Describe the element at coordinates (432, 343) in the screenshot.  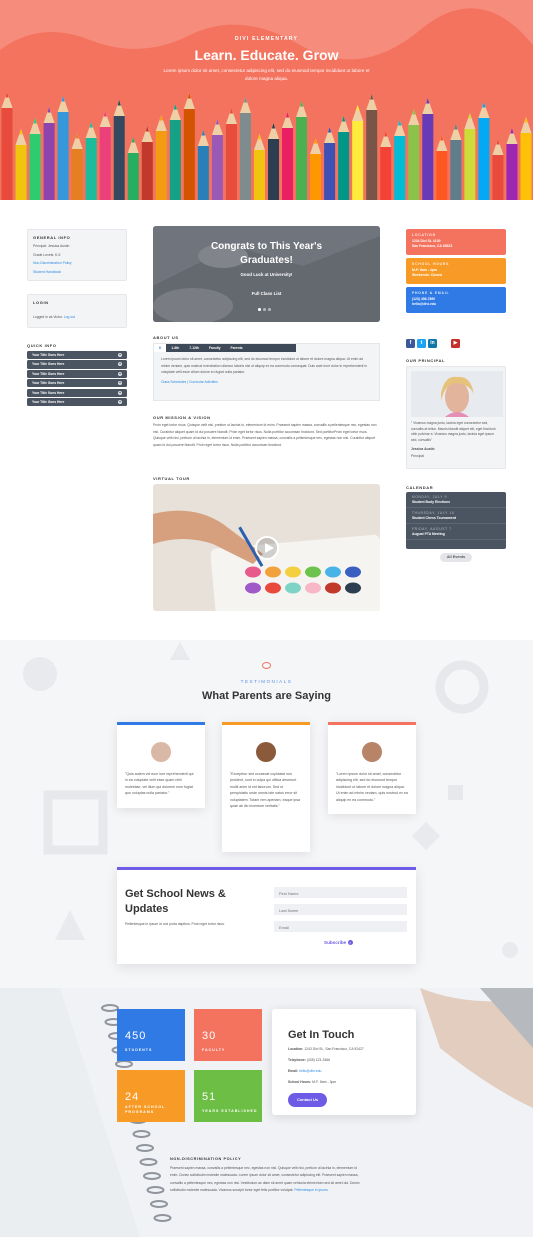
I see `linkedin-icon: in` at that location.